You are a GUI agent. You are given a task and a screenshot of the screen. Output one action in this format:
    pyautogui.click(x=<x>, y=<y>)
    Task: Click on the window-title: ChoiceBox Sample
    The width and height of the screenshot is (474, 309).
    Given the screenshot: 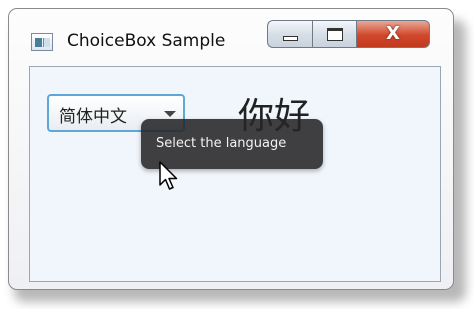 What is the action you would take?
    pyautogui.click(x=146, y=41)
    